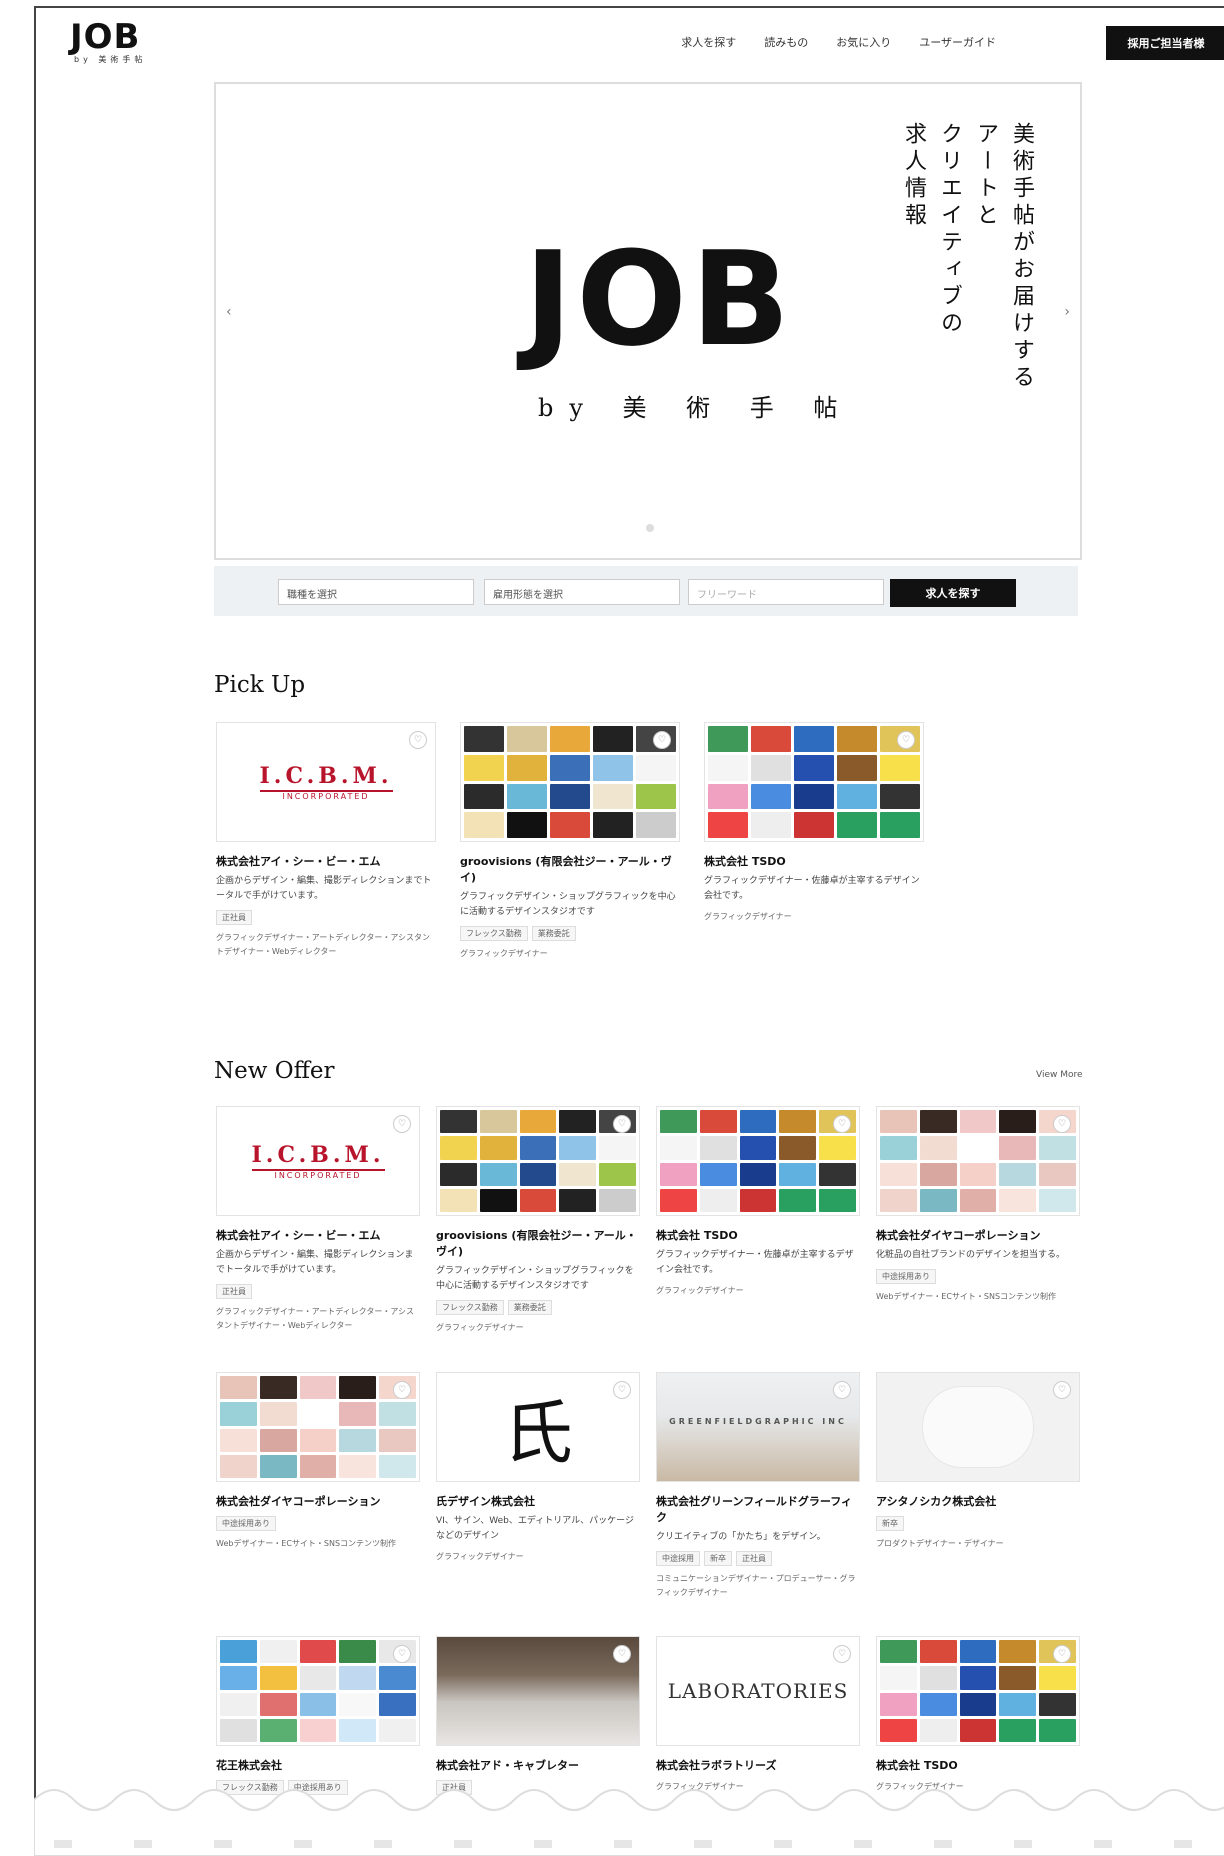 The image size is (1224, 1856). I want to click on carousel-next-icon: ›, so click(1067, 312).